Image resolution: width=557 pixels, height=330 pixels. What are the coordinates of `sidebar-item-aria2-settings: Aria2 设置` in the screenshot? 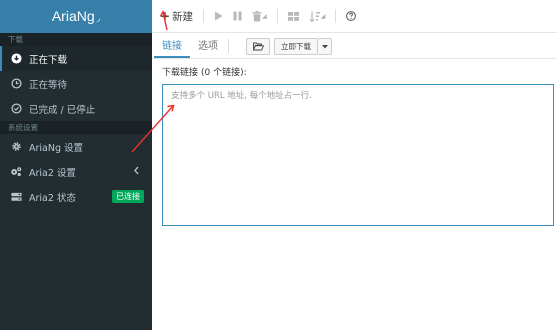 It's located at (76, 171).